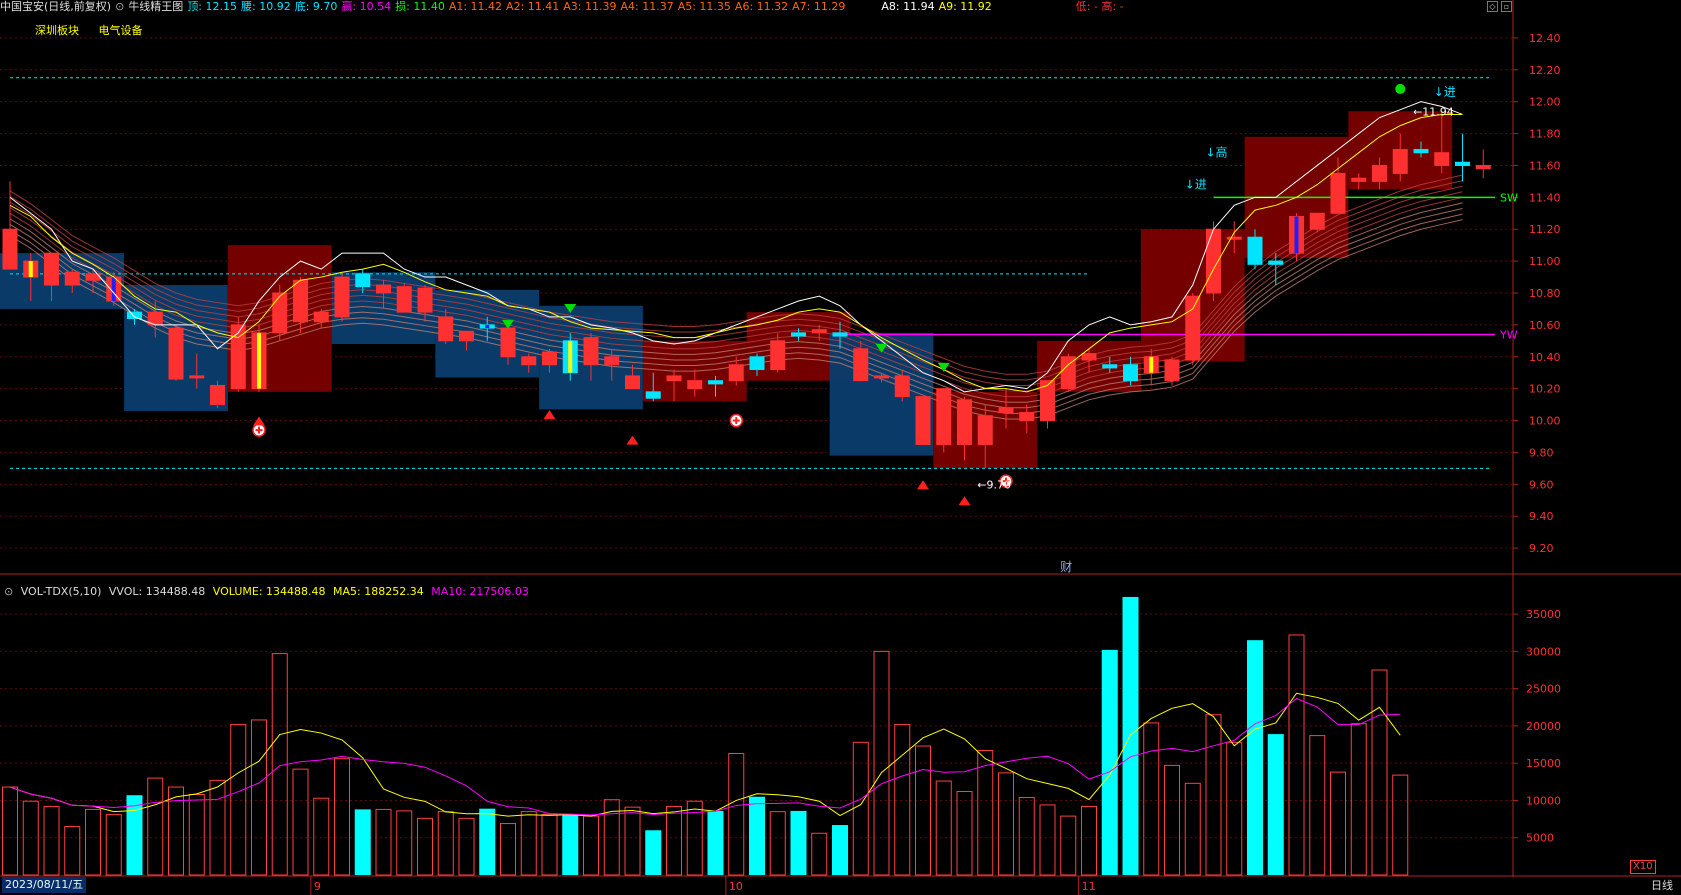  What do you see at coordinates (61, 591) in the screenshot?
I see `volume-indicator-name: VOL-TDX(5,10)` at bounding box center [61, 591].